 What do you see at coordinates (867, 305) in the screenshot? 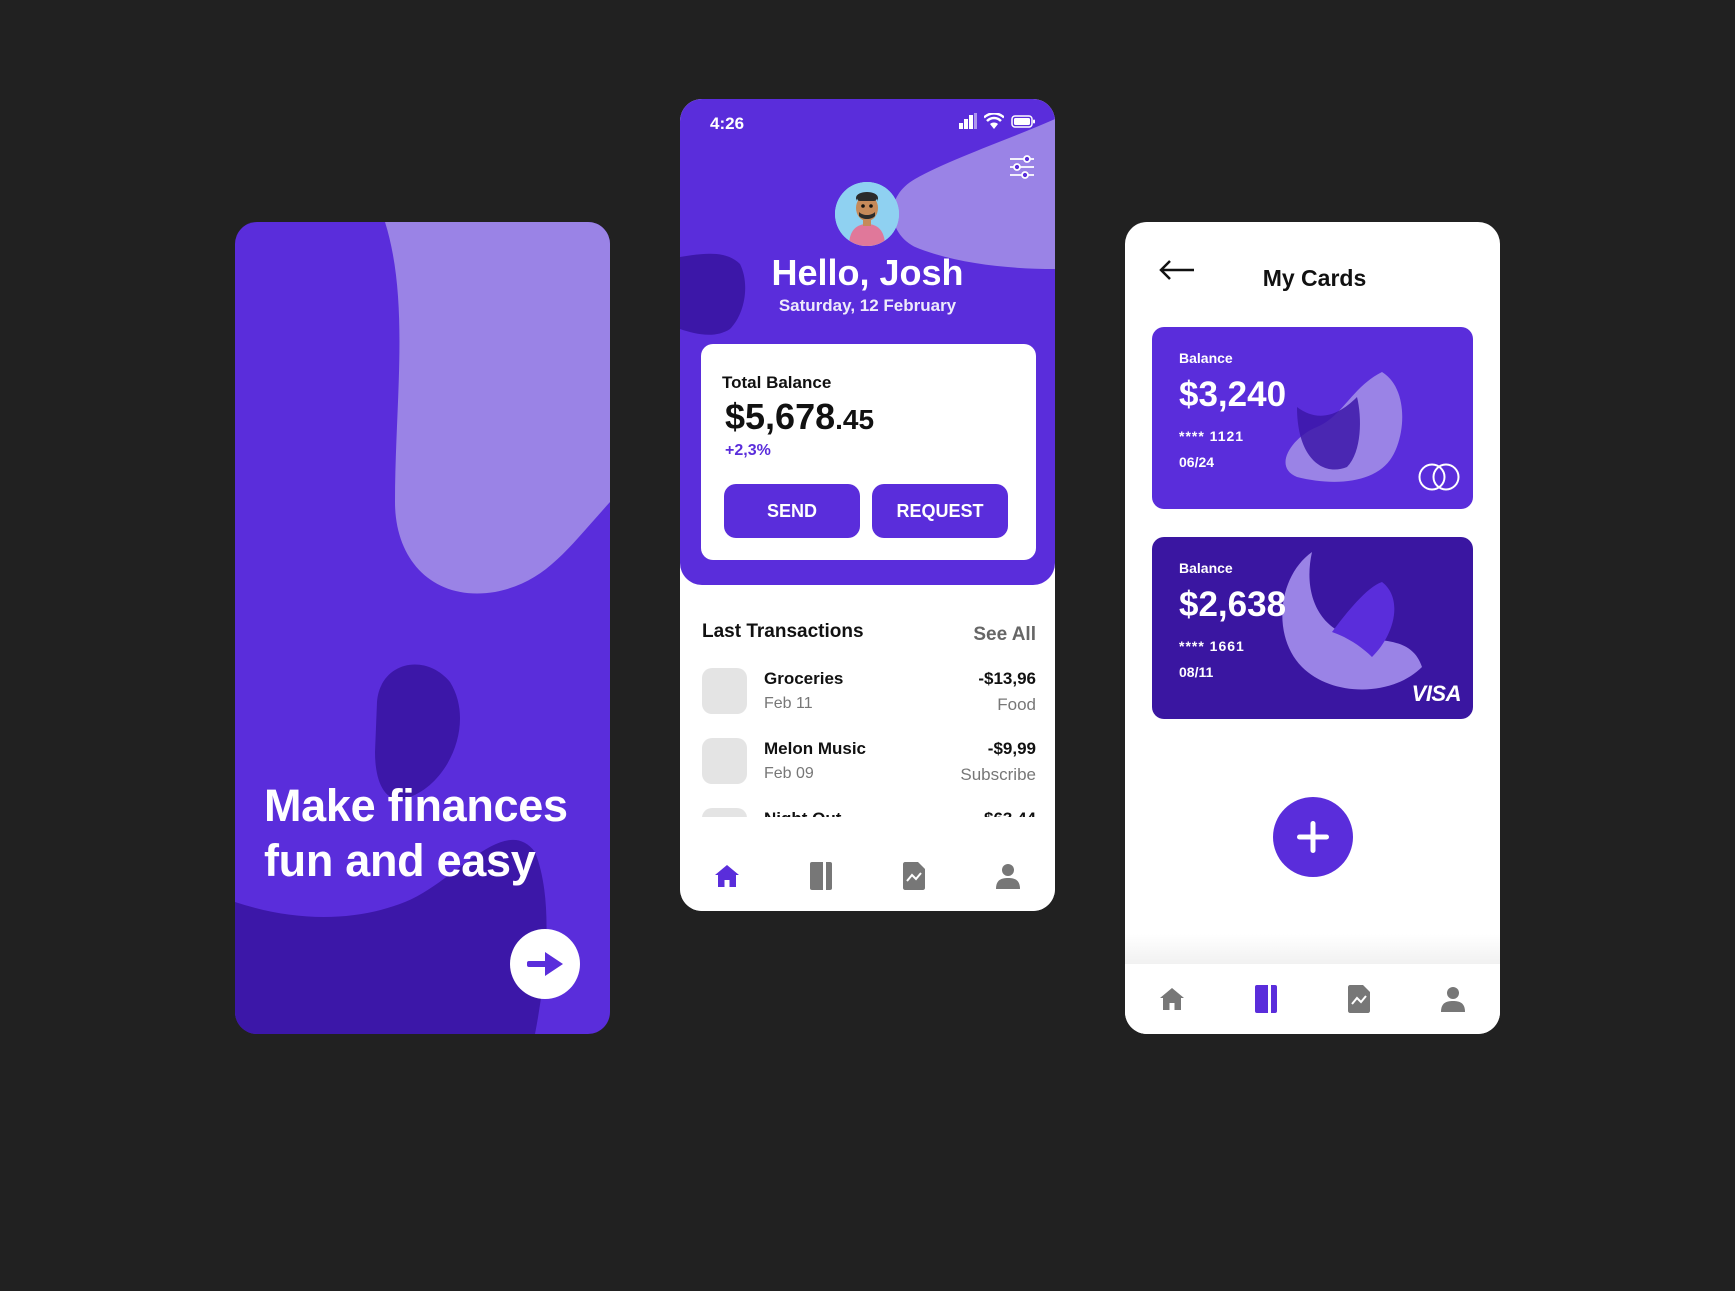
I see `current-date: Saturday, 12 February` at bounding box center [867, 305].